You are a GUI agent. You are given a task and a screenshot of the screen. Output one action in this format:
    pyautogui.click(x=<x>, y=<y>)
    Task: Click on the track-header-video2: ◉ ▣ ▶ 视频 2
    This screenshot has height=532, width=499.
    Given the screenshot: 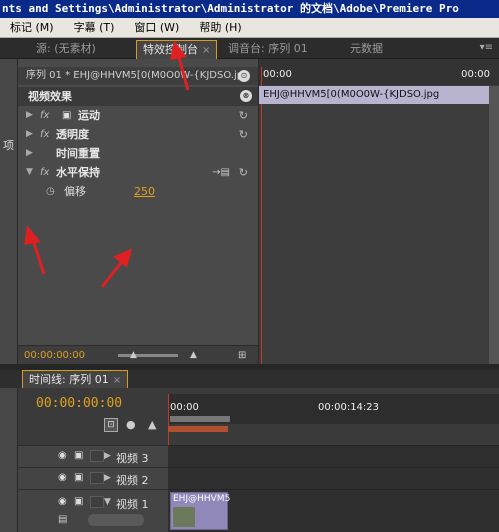 What is the action you would take?
    pyautogui.click(x=93, y=478)
    